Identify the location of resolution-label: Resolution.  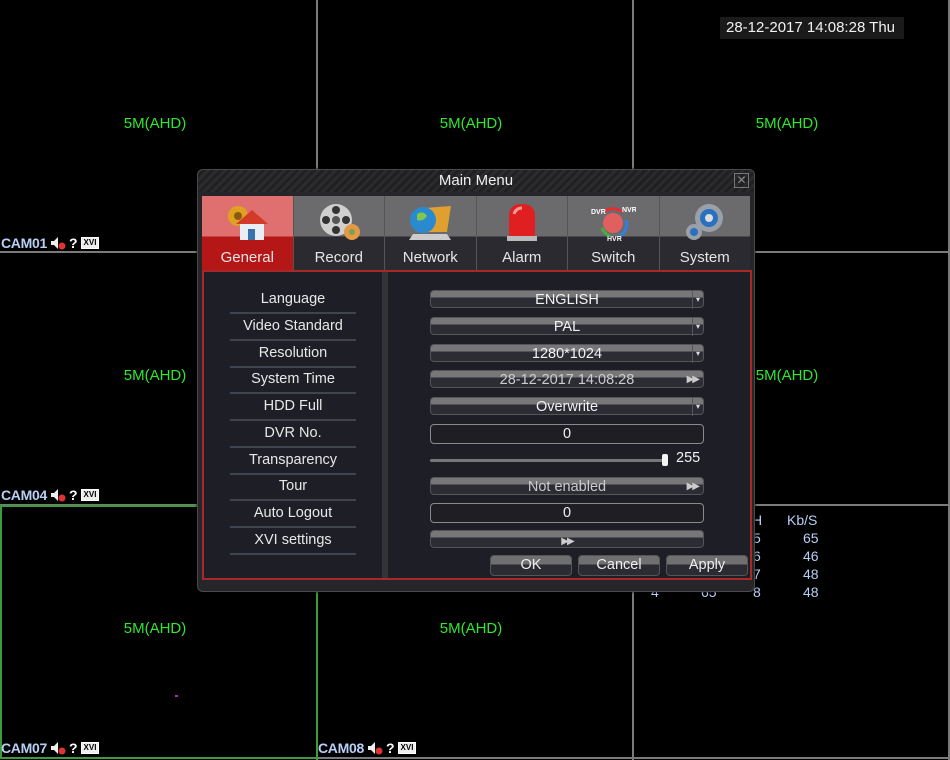
(293, 355).